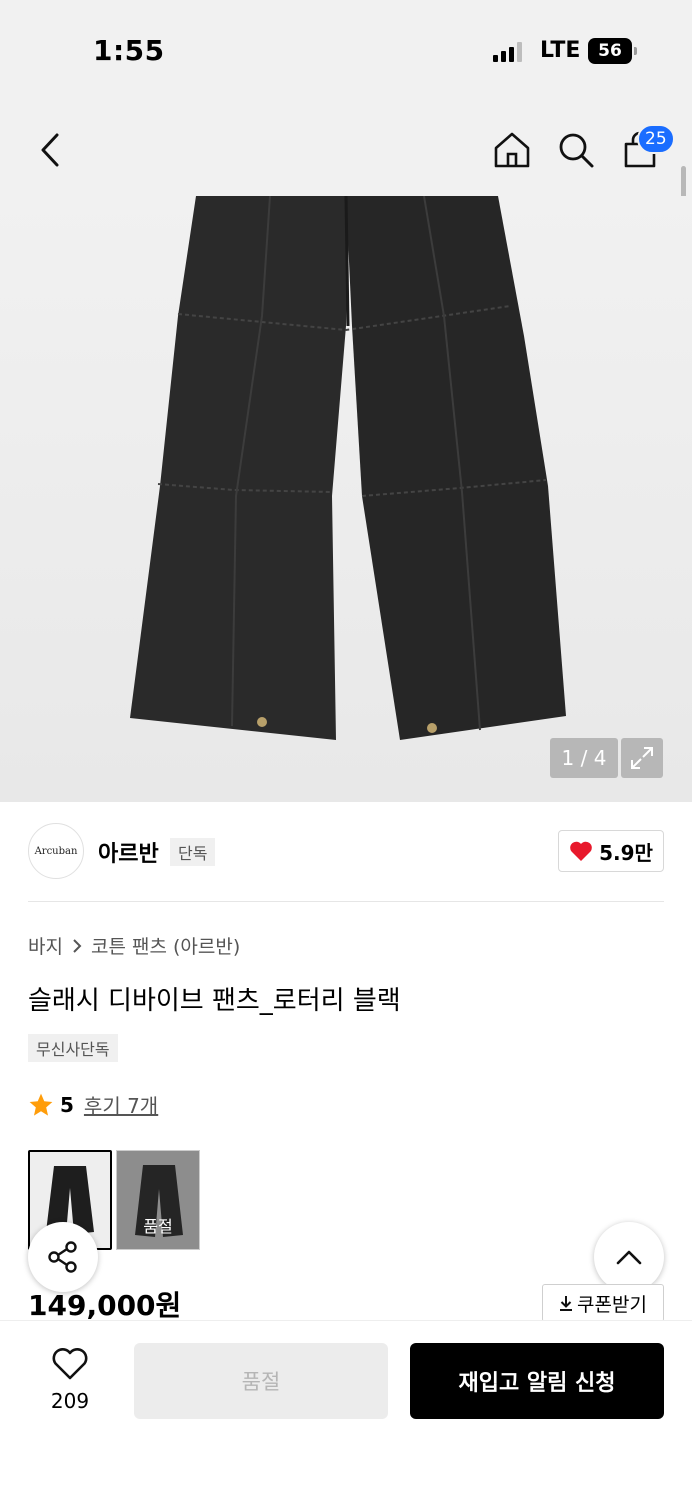 The height and width of the screenshot is (1500, 692). I want to click on back-icon, so click(50, 150).